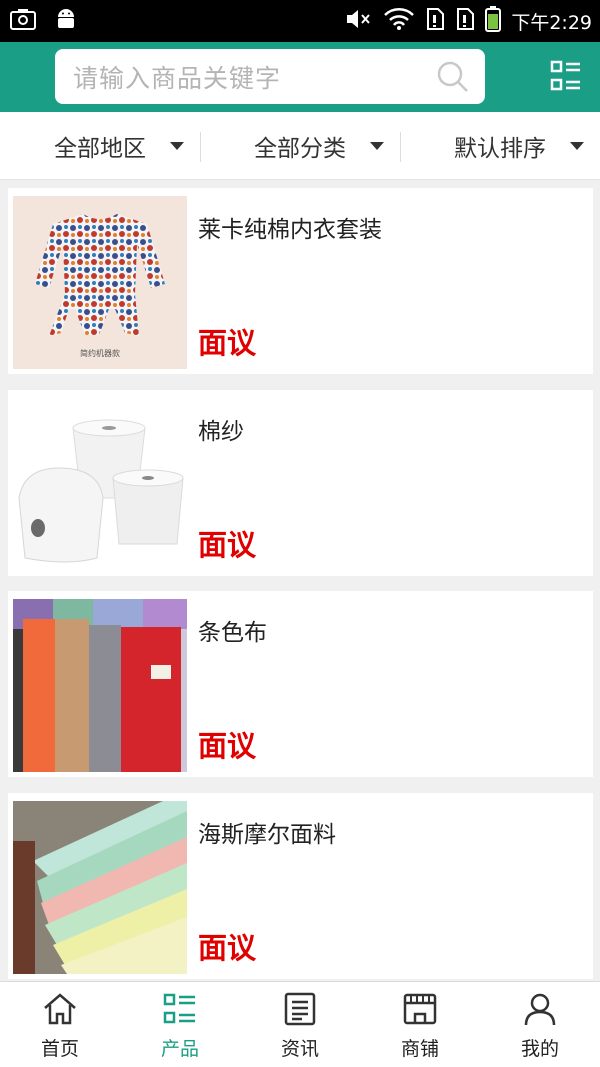 Image resolution: width=600 pixels, height=1067 pixels. What do you see at coordinates (566, 78) in the screenshot?
I see `category-menu-icon` at bounding box center [566, 78].